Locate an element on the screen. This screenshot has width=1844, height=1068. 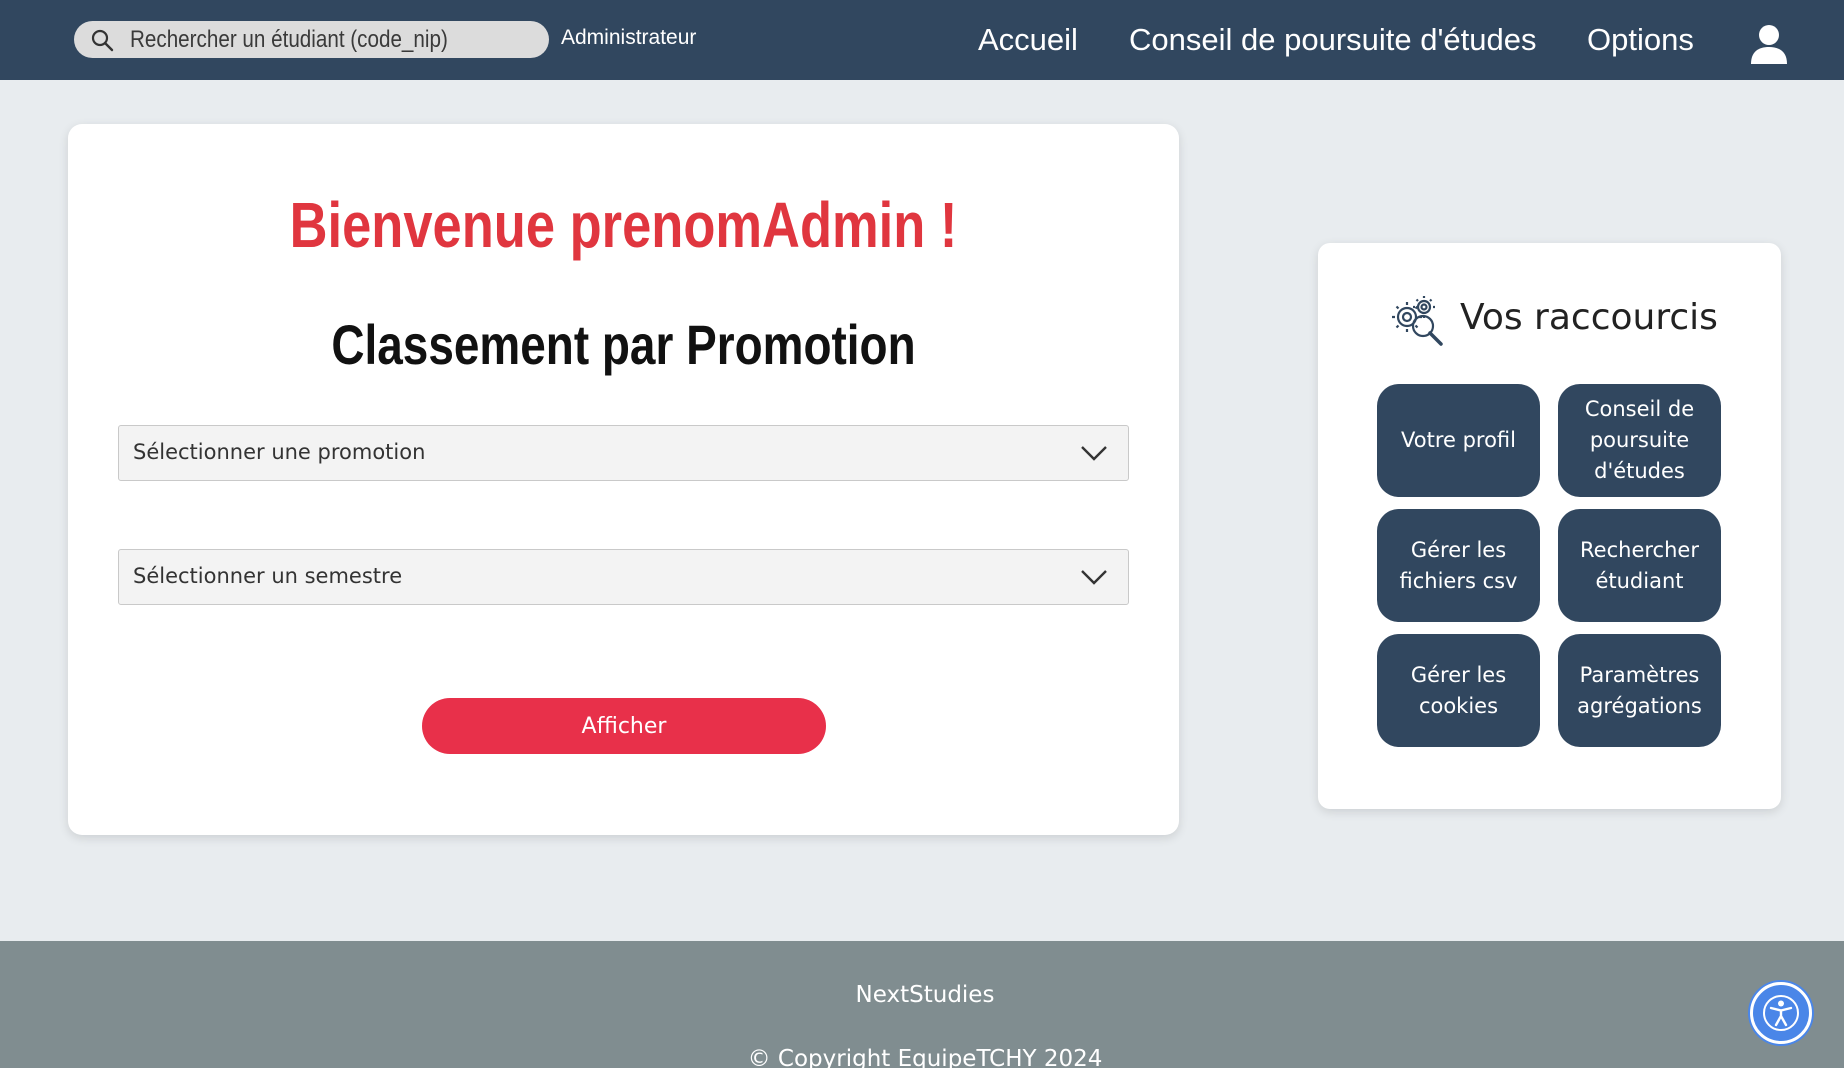
shortcut-aggregation-settings: Paramètres agrégations is located at coordinates (1639, 690).